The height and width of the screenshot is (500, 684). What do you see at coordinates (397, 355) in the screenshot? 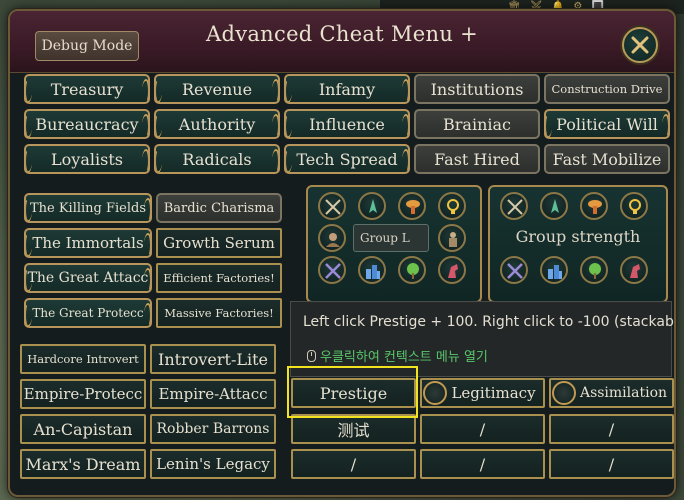
I see `tooltip-context-hint: 우클릭하여 컨텍스트 메뉴 열기` at bounding box center [397, 355].